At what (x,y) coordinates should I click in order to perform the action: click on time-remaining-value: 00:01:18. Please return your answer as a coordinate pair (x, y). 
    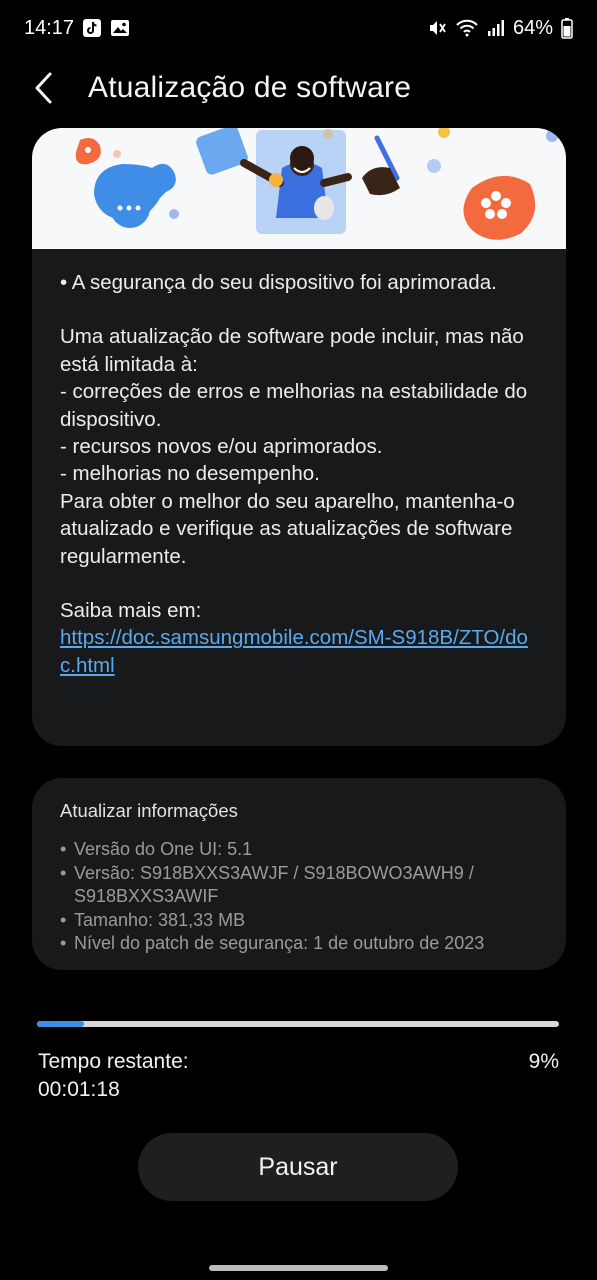
    Looking at the image, I should click on (79, 1089).